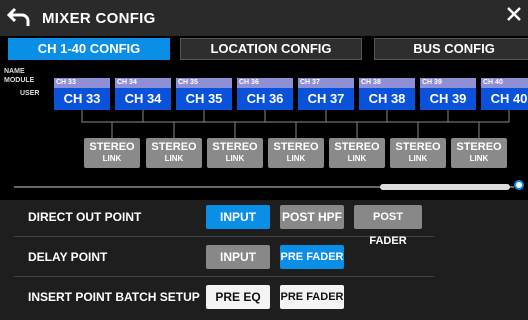 This screenshot has width=528, height=320. I want to click on user-name: CH 35, so click(204, 99).